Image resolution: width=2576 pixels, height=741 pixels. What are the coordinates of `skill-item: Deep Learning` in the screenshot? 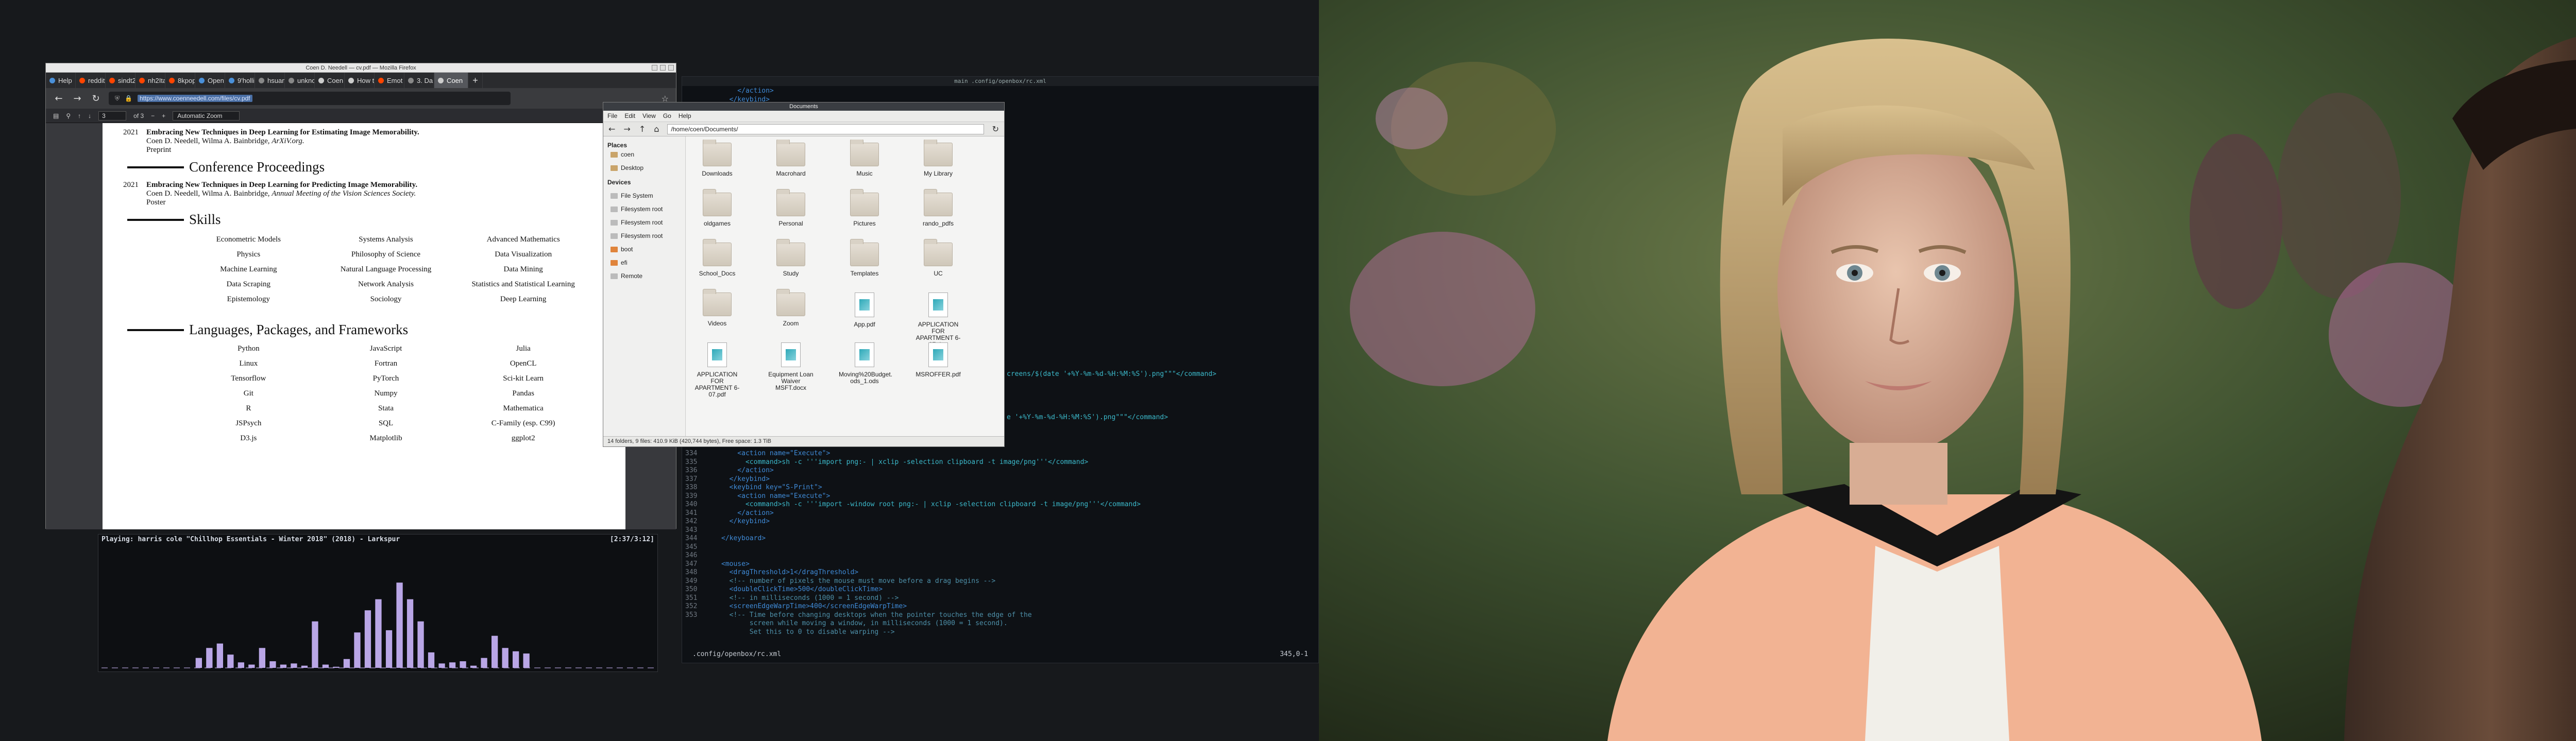 It's located at (523, 299).